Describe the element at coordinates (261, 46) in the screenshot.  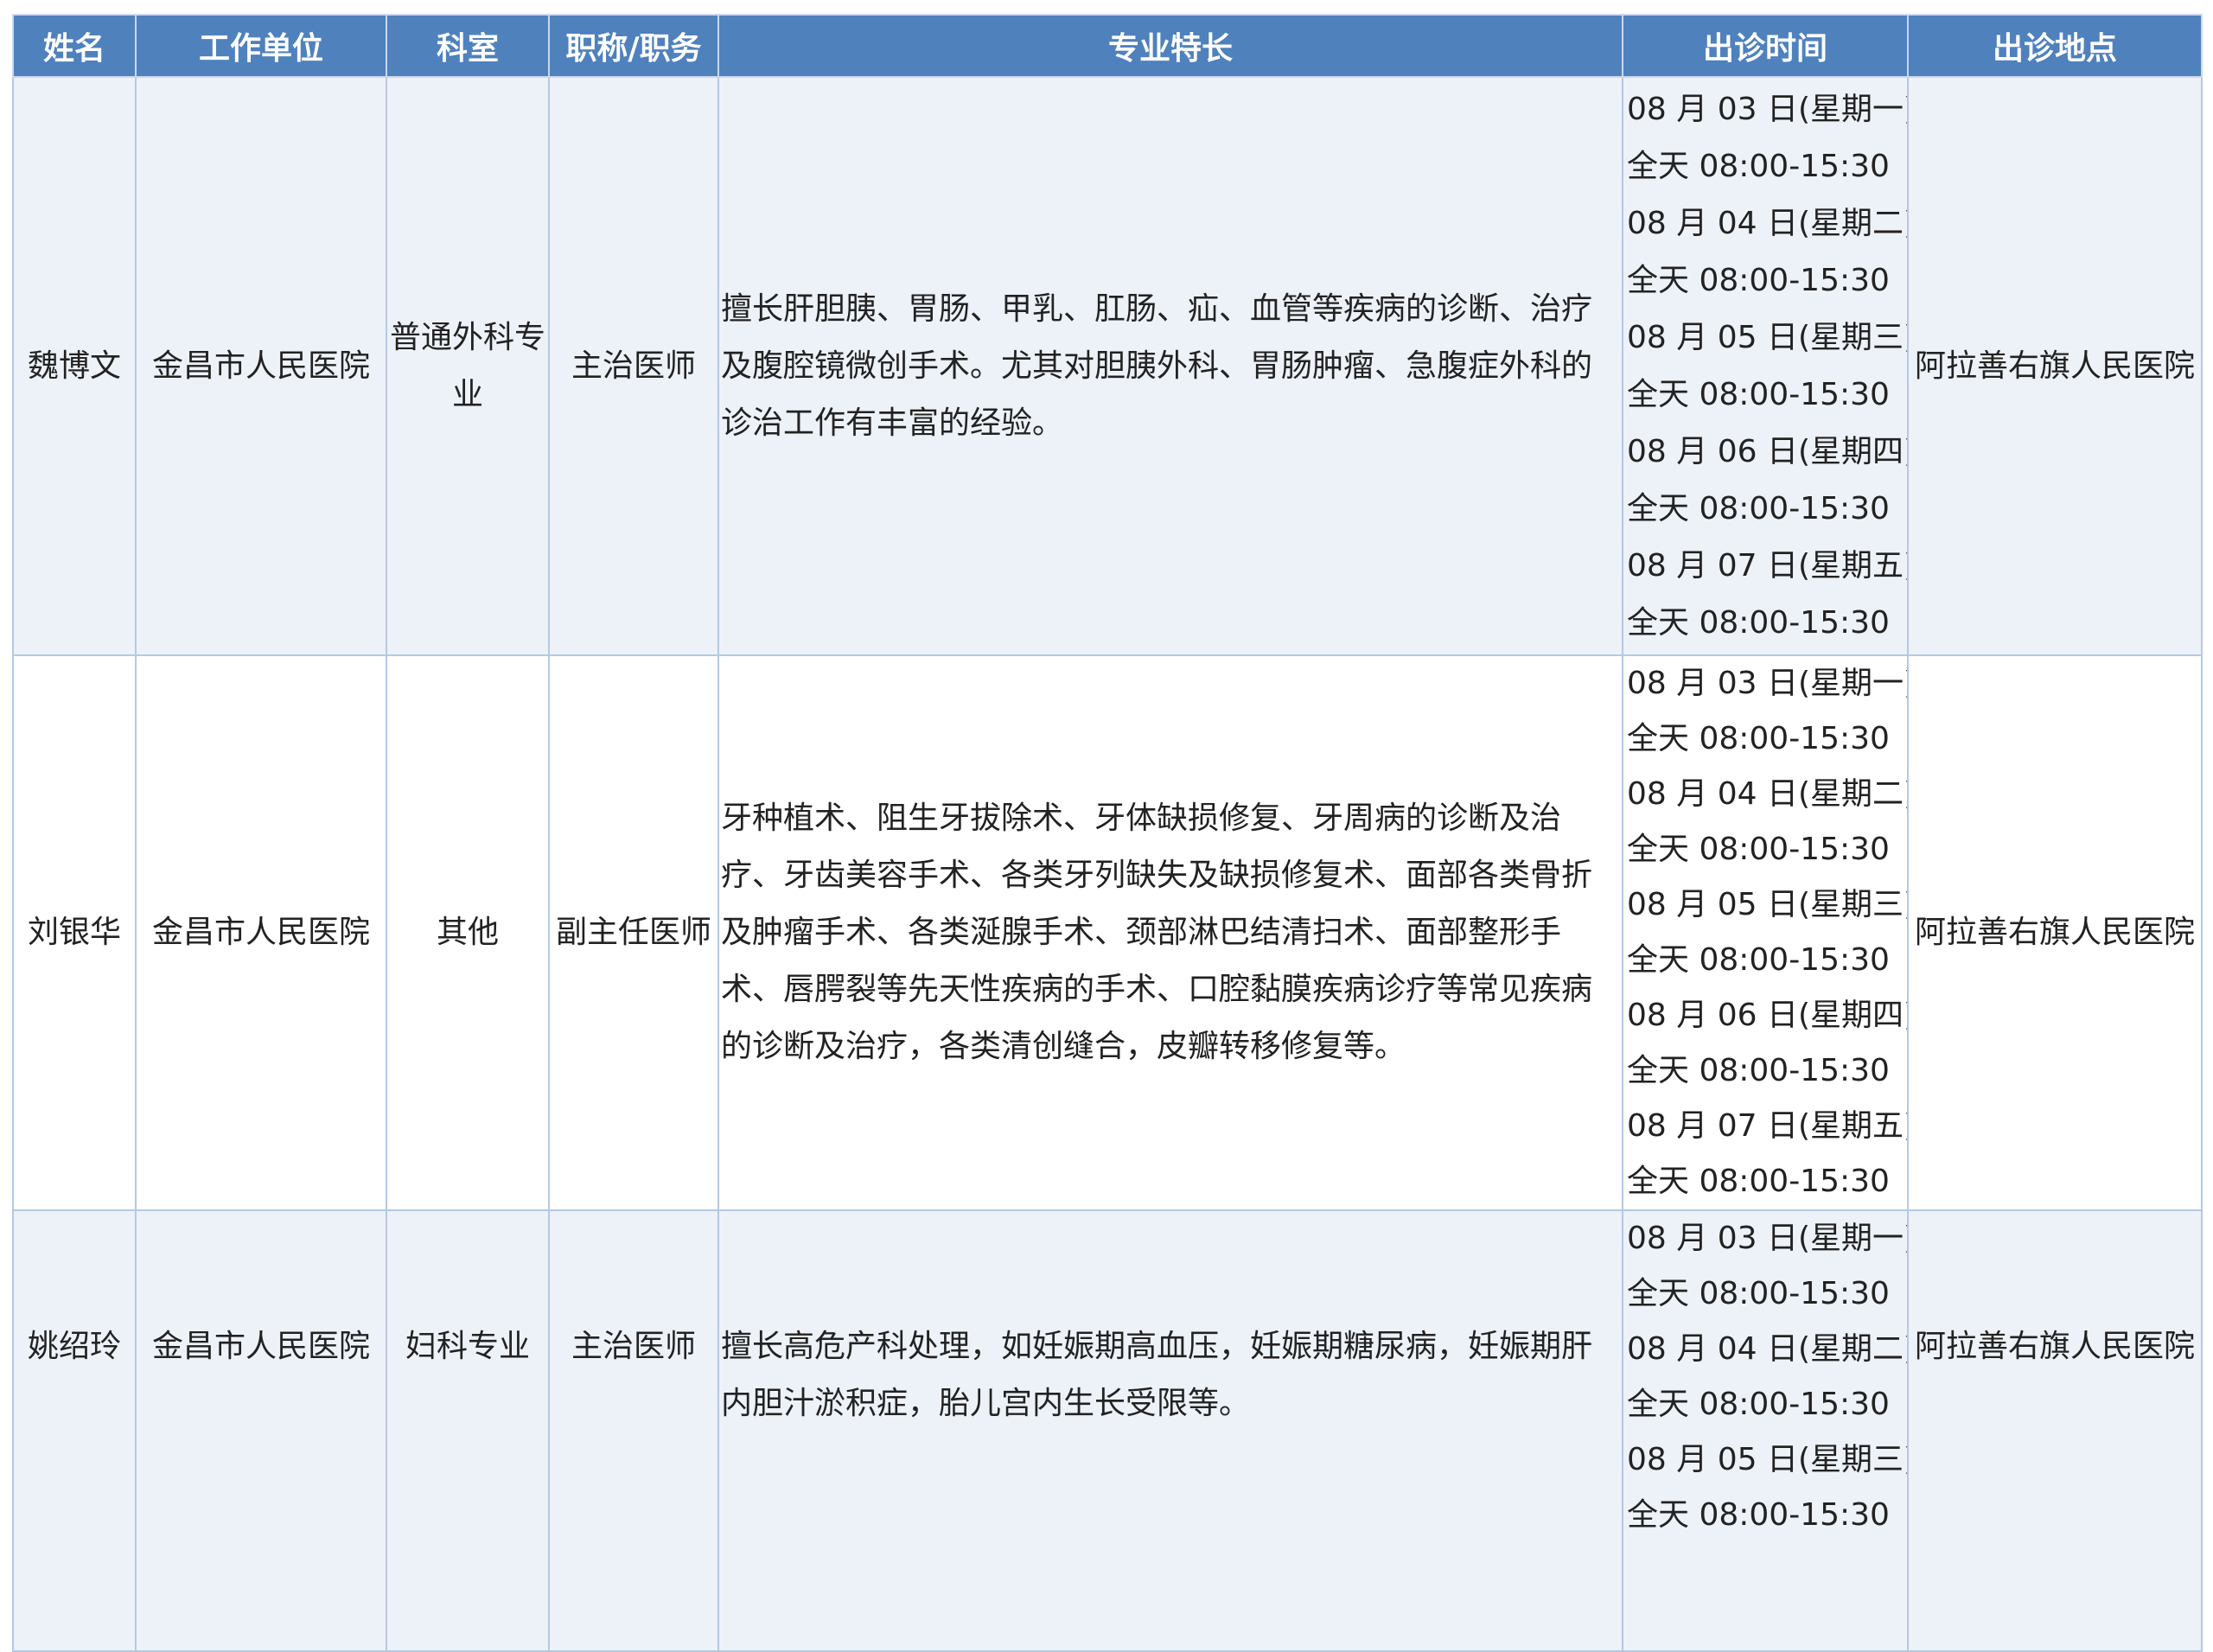
I see `column-header-unit: 工作单位` at that location.